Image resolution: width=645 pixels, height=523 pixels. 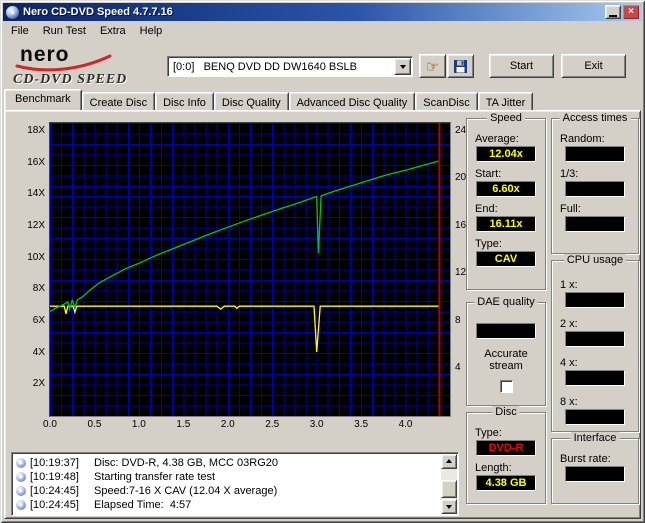 What do you see at coordinates (505, 101) in the screenshot?
I see `tab-ta-jitter: TA Jitter` at bounding box center [505, 101].